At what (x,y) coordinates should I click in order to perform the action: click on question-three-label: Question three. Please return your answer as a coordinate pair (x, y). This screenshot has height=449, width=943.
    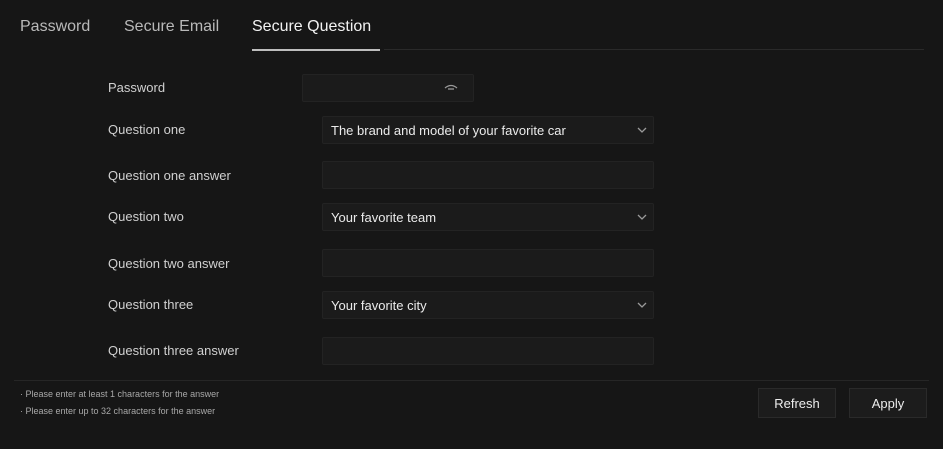
    Looking at the image, I should click on (151, 304).